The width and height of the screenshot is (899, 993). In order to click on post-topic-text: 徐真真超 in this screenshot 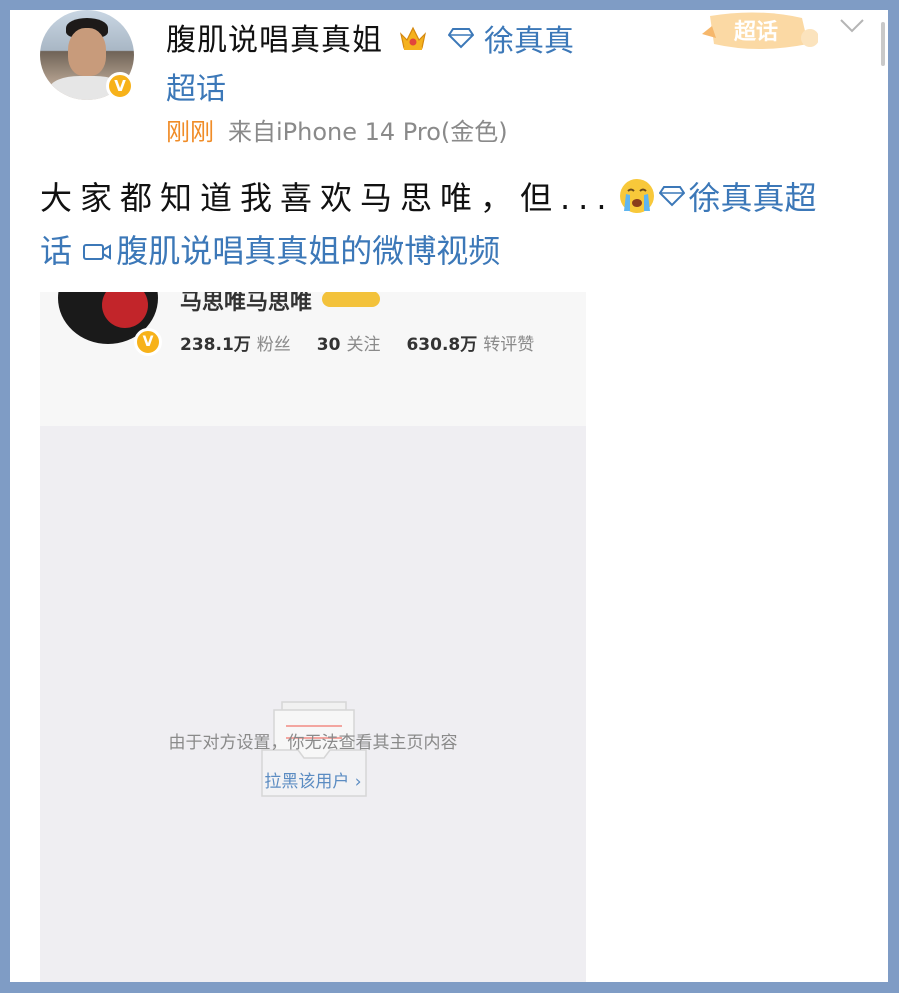, I will do `click(753, 198)`.